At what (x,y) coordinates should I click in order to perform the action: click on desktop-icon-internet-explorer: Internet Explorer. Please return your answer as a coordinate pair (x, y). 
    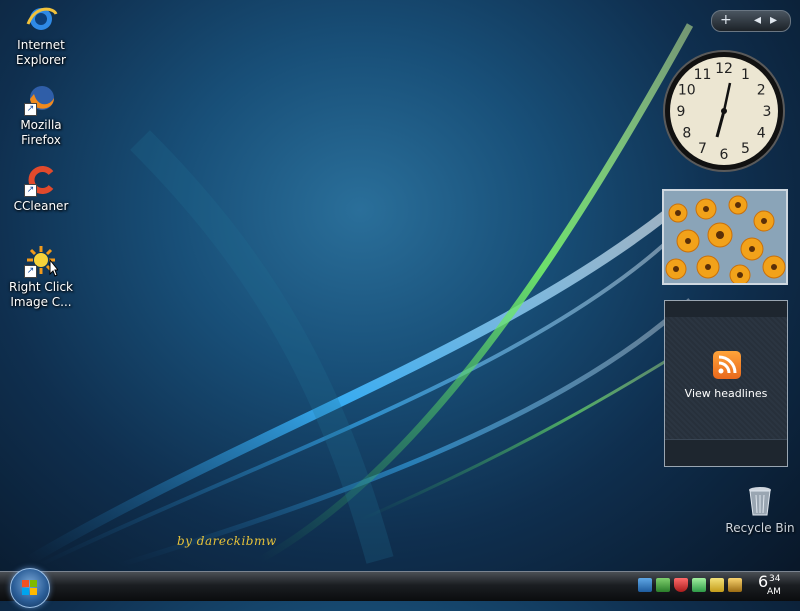
    Looking at the image, I should click on (41, 35).